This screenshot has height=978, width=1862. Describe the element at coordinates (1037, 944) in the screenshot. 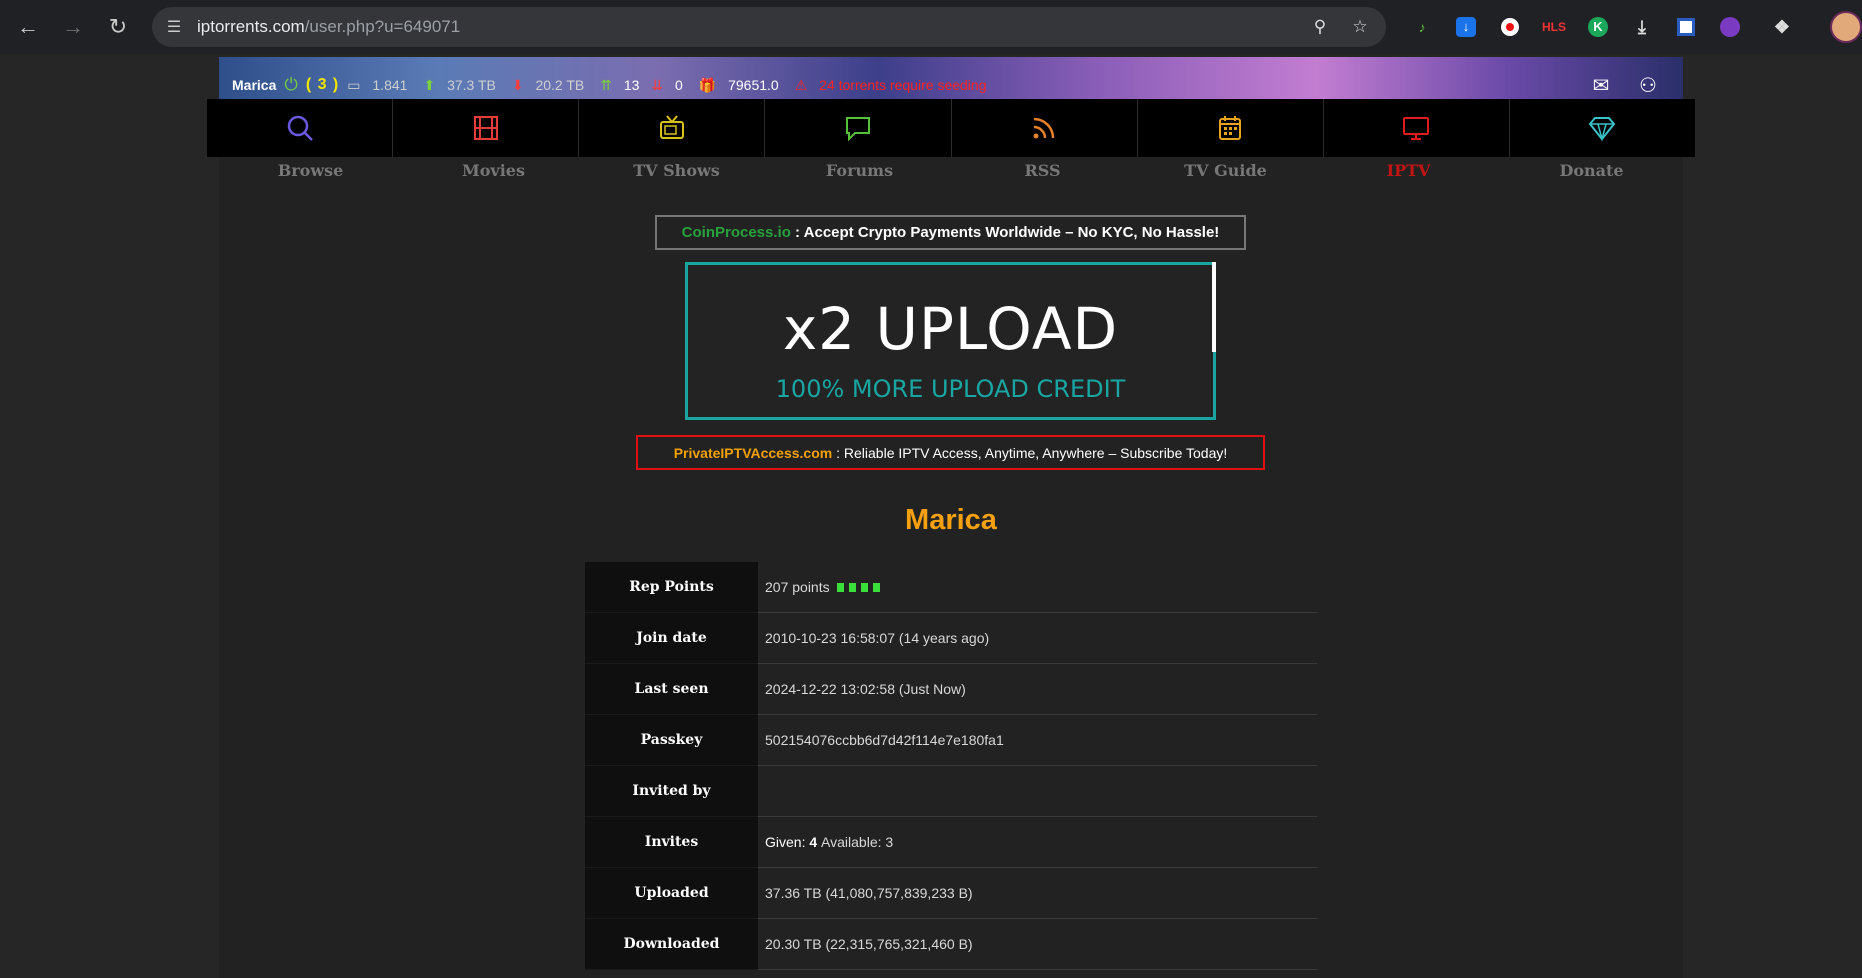

I see `row-value: 20.30 TB (22,315,765,321,460 B)` at that location.